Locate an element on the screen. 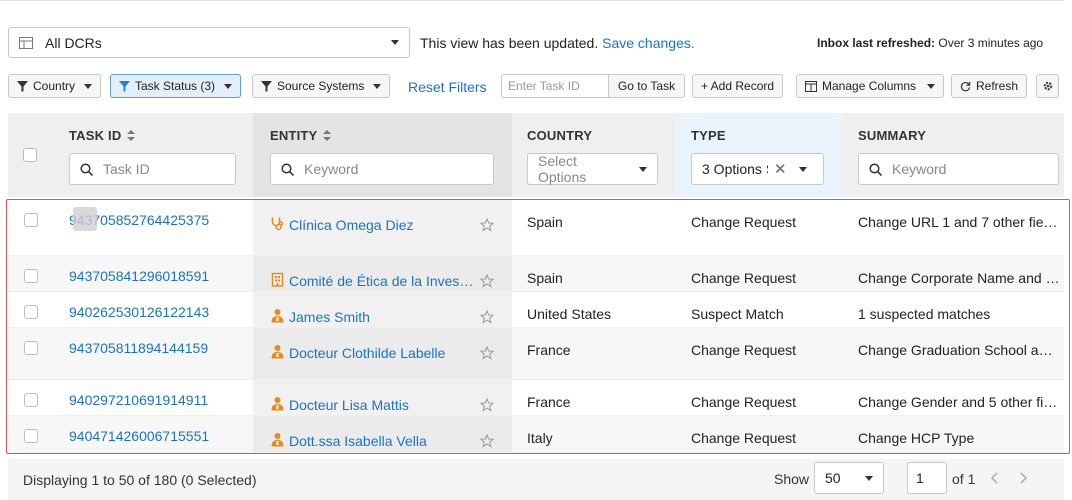 This screenshot has width=1072, height=500. inbox-refresh-status: Inbox last refreshed: Over 3 minutes ago is located at coordinates (930, 43).